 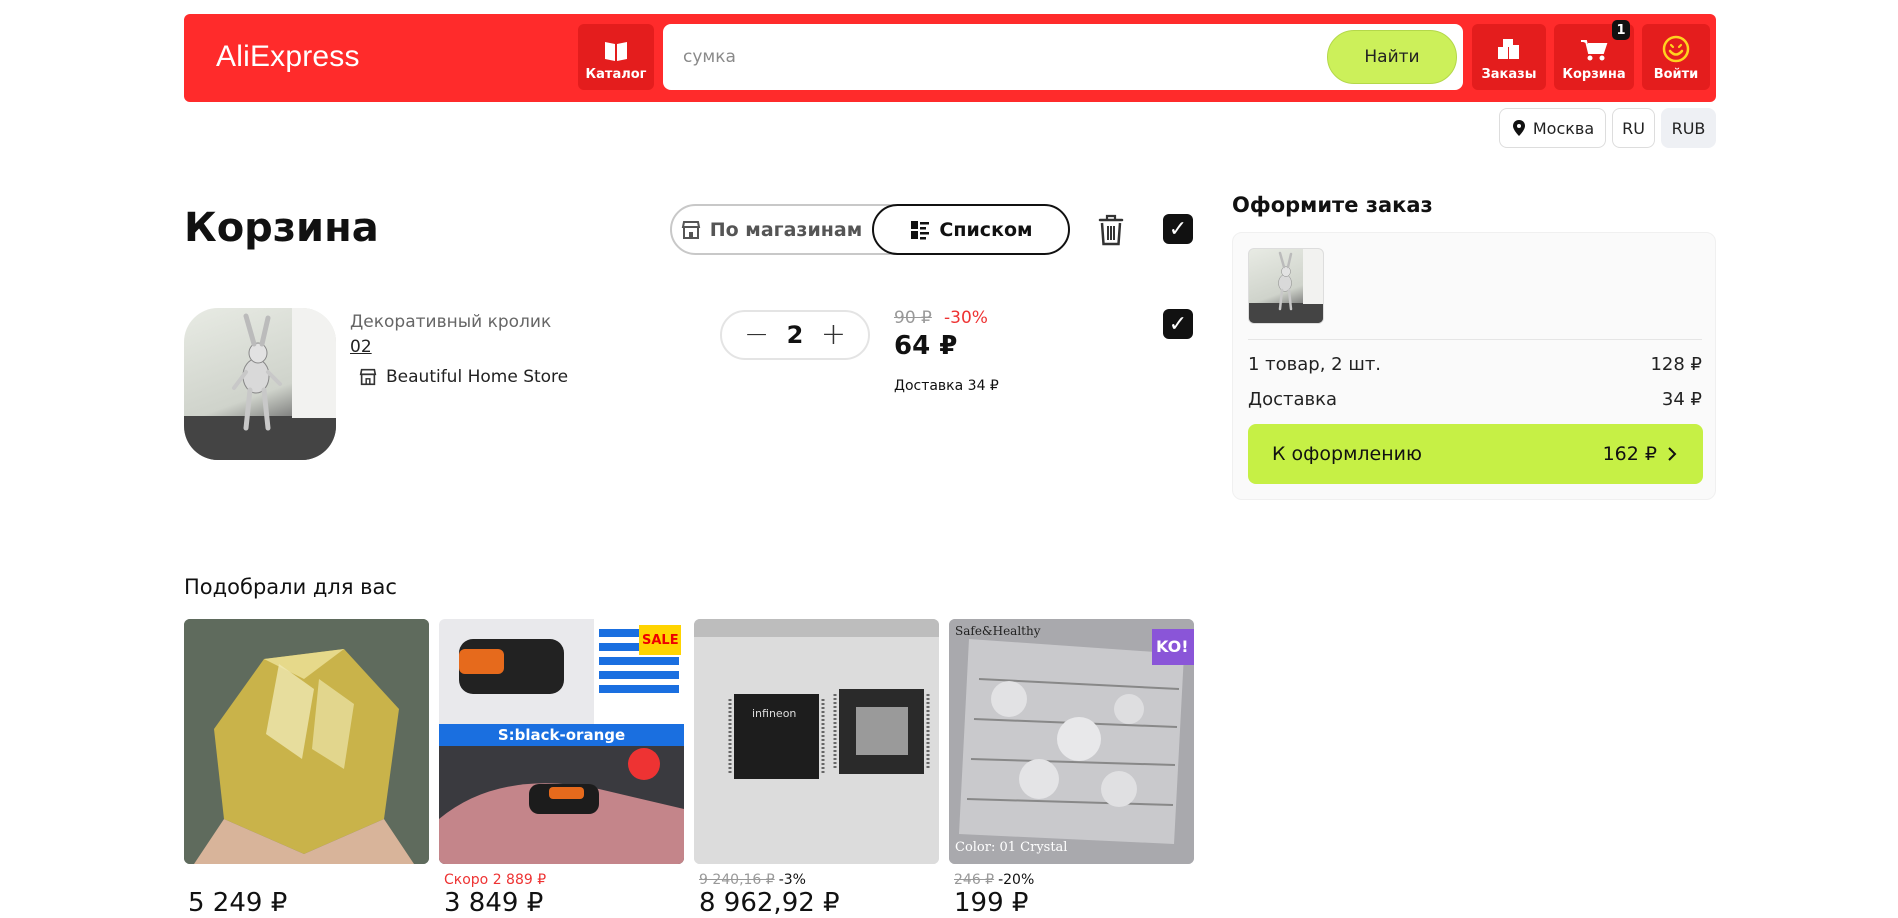 What do you see at coordinates (833, 335) in the screenshot?
I see `increment-button: +` at bounding box center [833, 335].